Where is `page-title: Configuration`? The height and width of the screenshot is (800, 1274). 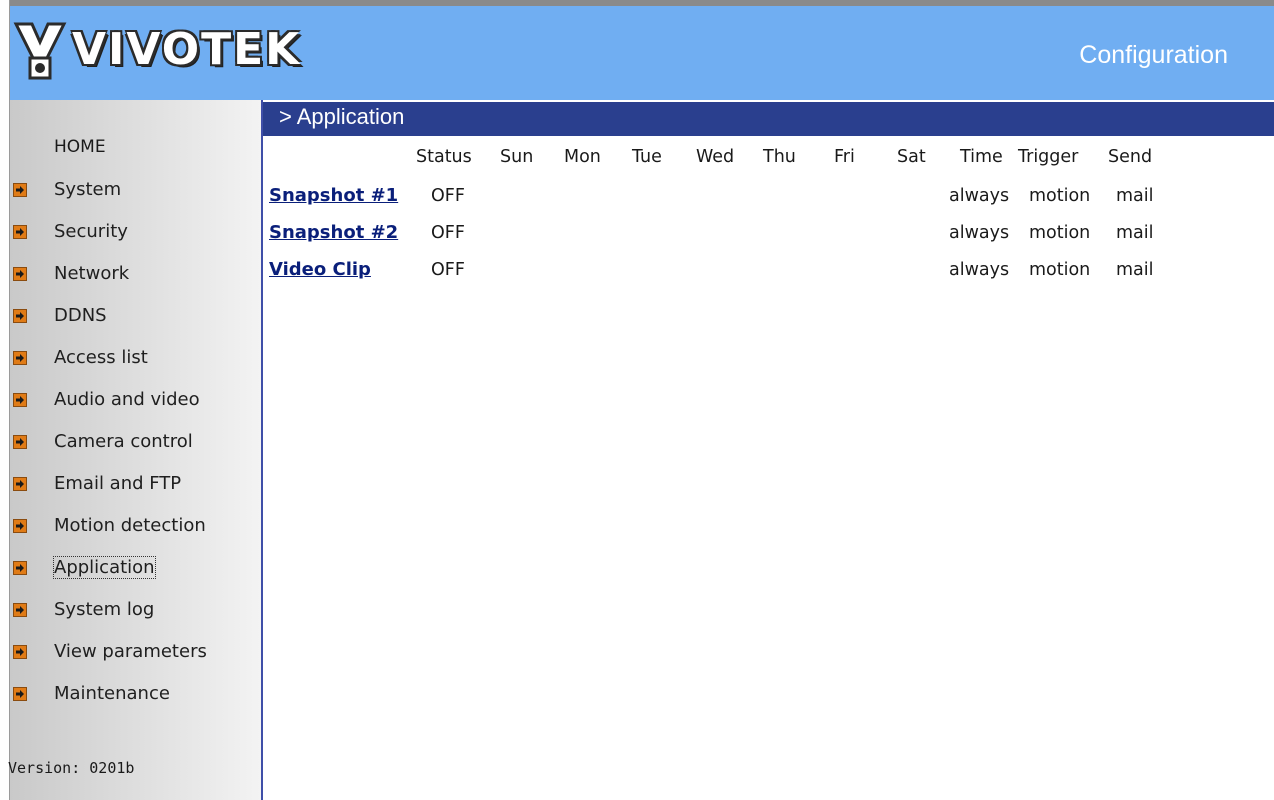 page-title: Configuration is located at coordinates (1153, 55).